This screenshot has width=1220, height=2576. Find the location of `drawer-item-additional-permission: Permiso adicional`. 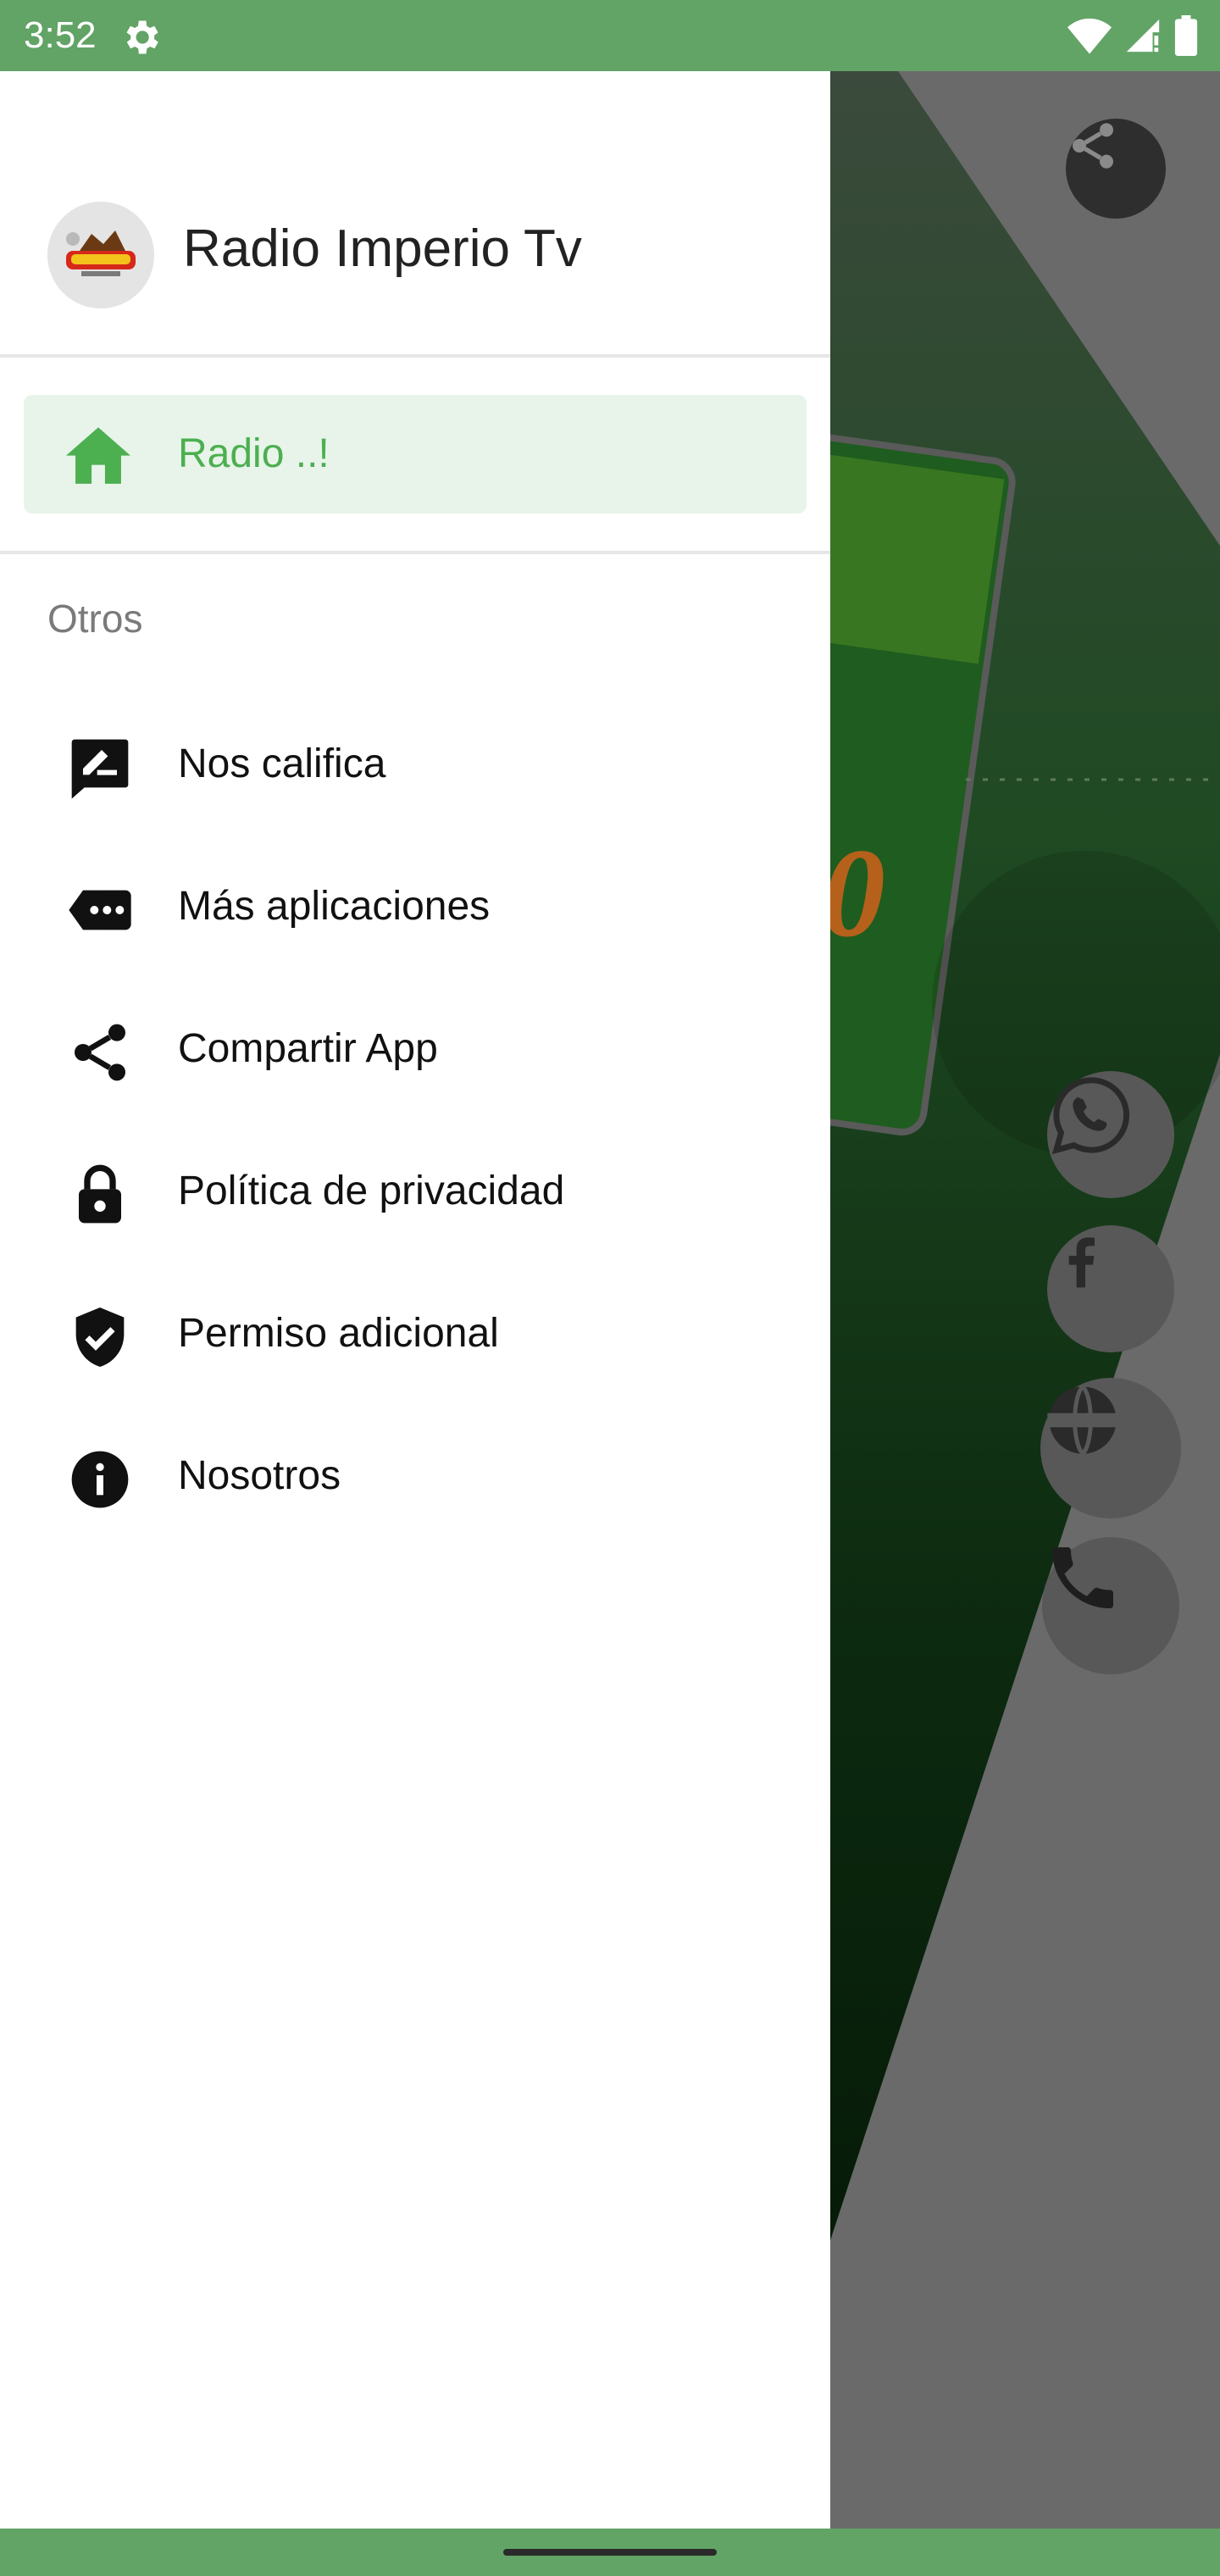

drawer-item-additional-permission: Permiso adicional is located at coordinates (415, 1332).